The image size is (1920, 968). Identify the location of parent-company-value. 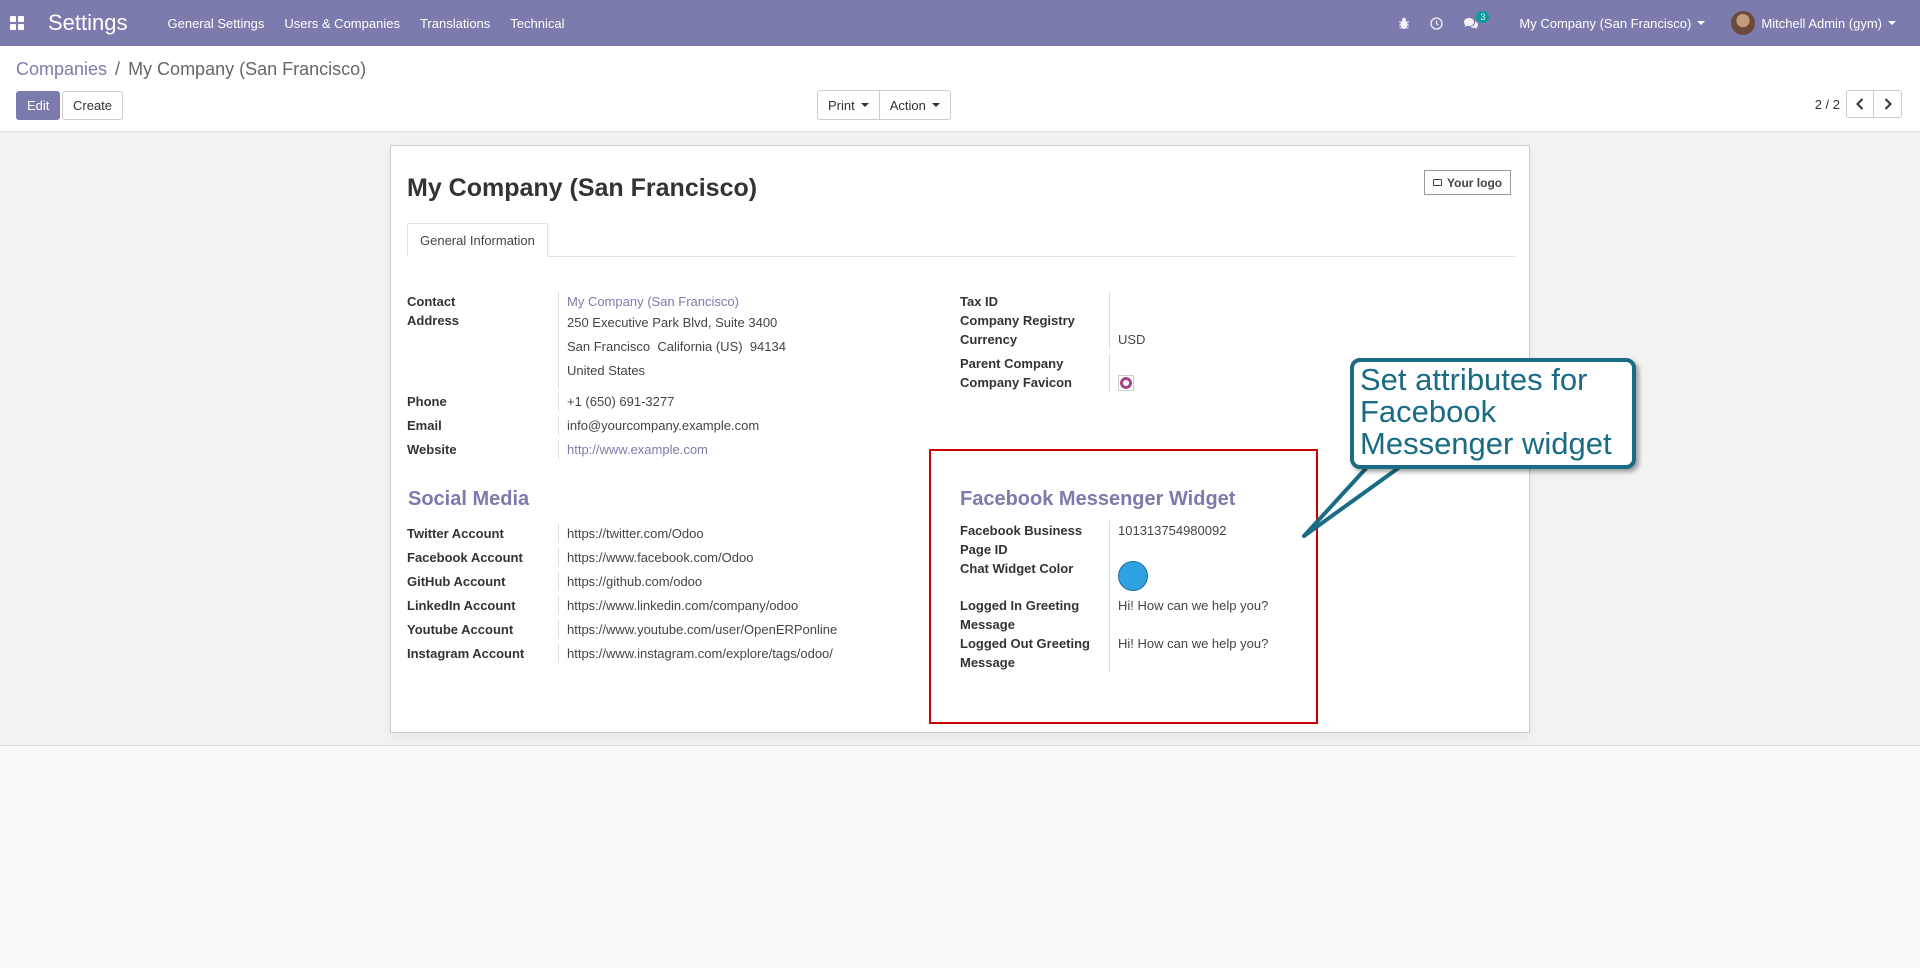
(1114, 363).